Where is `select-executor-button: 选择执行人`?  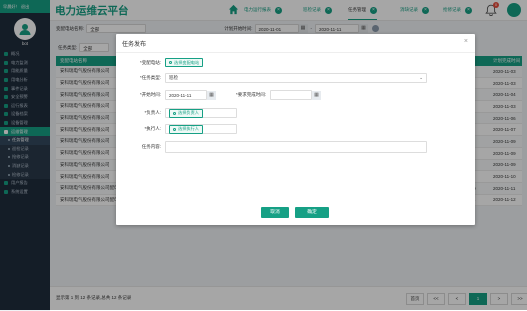 select-executor-button: 选择执行人 is located at coordinates (186, 129).